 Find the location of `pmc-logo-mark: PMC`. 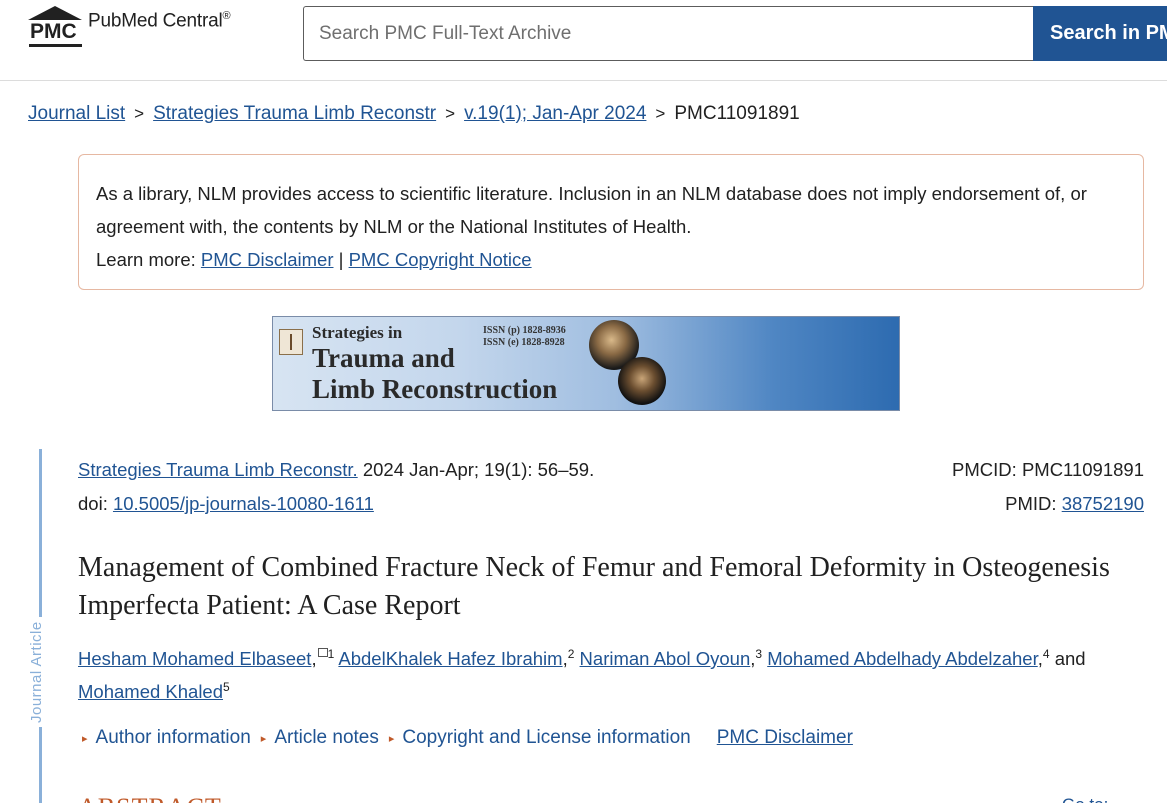

pmc-logo-mark: PMC is located at coordinates (55, 27).